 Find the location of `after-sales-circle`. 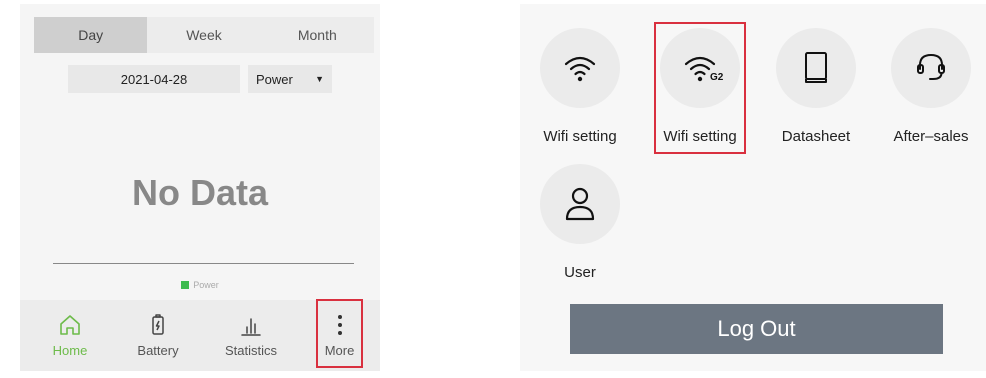

after-sales-circle is located at coordinates (931, 68).